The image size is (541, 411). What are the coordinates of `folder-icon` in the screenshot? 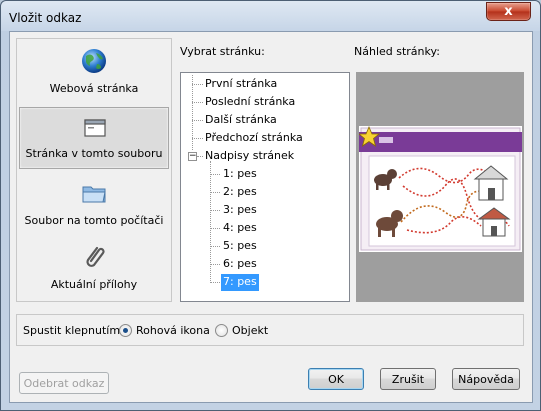 It's located at (94, 194).